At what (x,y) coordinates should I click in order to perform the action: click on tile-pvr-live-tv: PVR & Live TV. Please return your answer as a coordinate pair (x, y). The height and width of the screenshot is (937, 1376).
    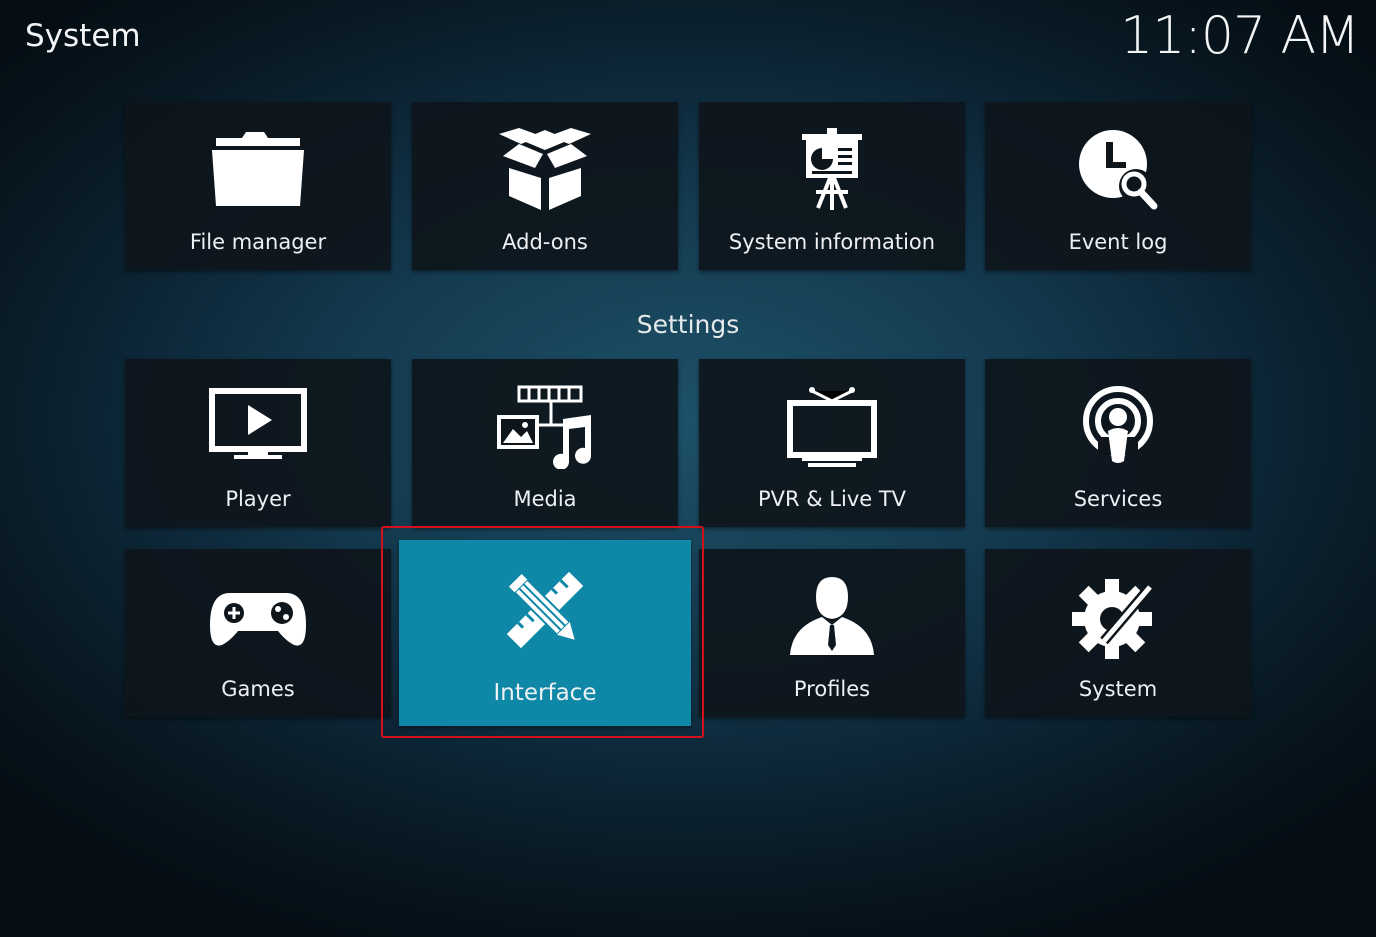
    Looking at the image, I should click on (832, 443).